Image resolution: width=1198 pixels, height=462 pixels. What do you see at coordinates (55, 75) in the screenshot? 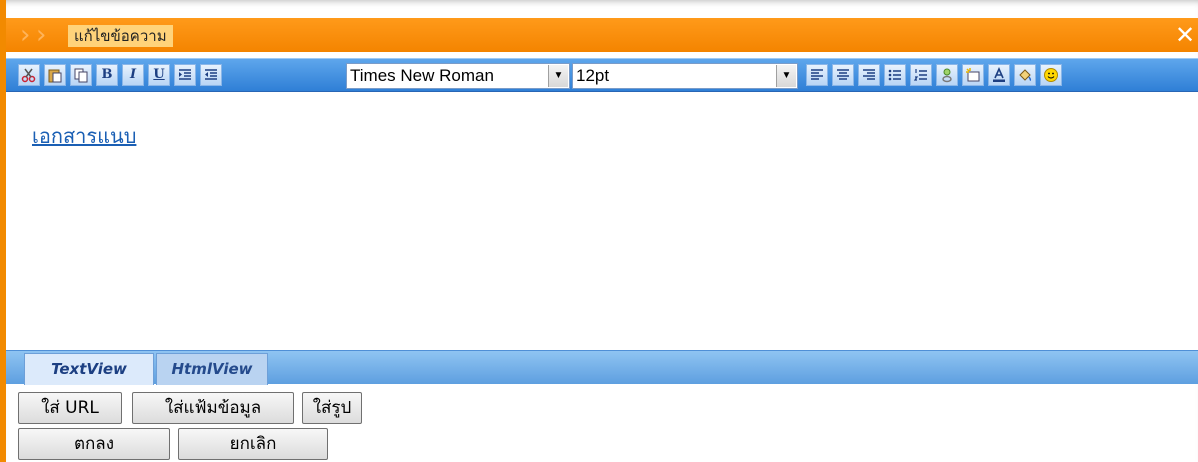
I see `paste-icon` at bounding box center [55, 75].